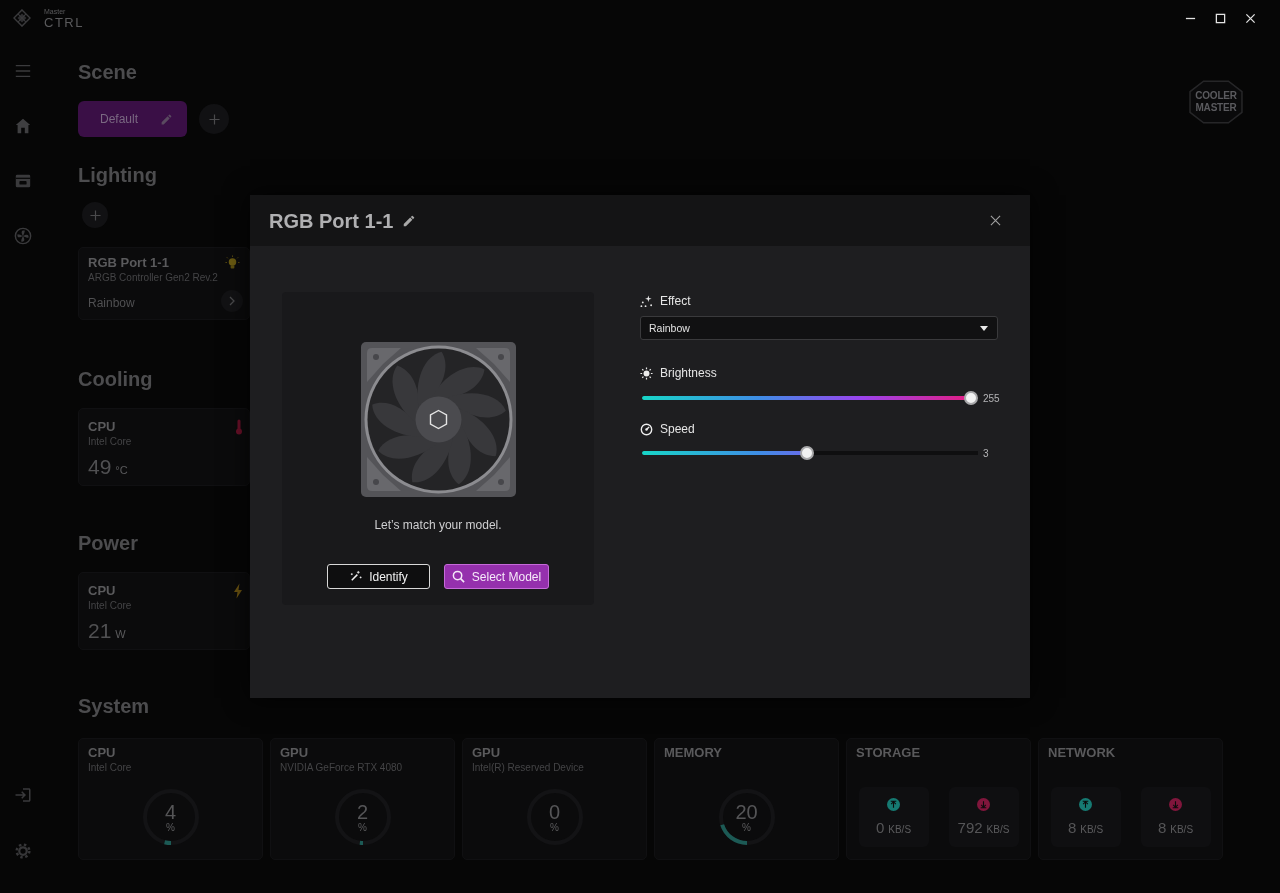 The height and width of the screenshot is (893, 1280). I want to click on open-button, so click(232, 301).